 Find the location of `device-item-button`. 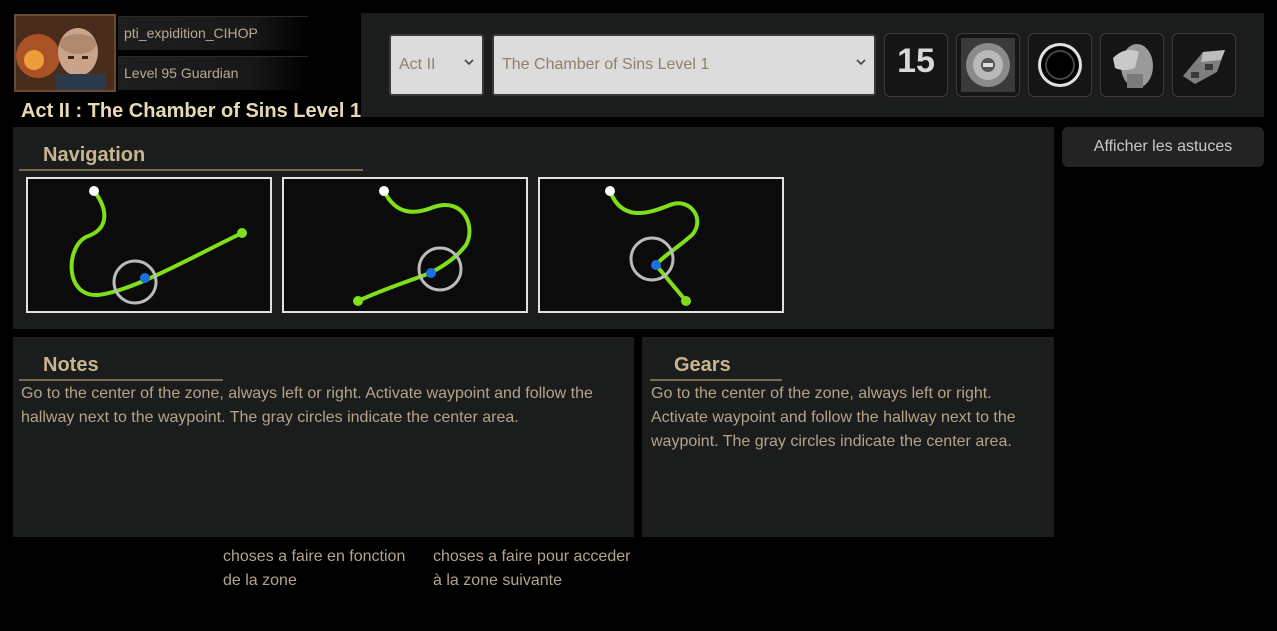

device-item-button is located at coordinates (1204, 65).